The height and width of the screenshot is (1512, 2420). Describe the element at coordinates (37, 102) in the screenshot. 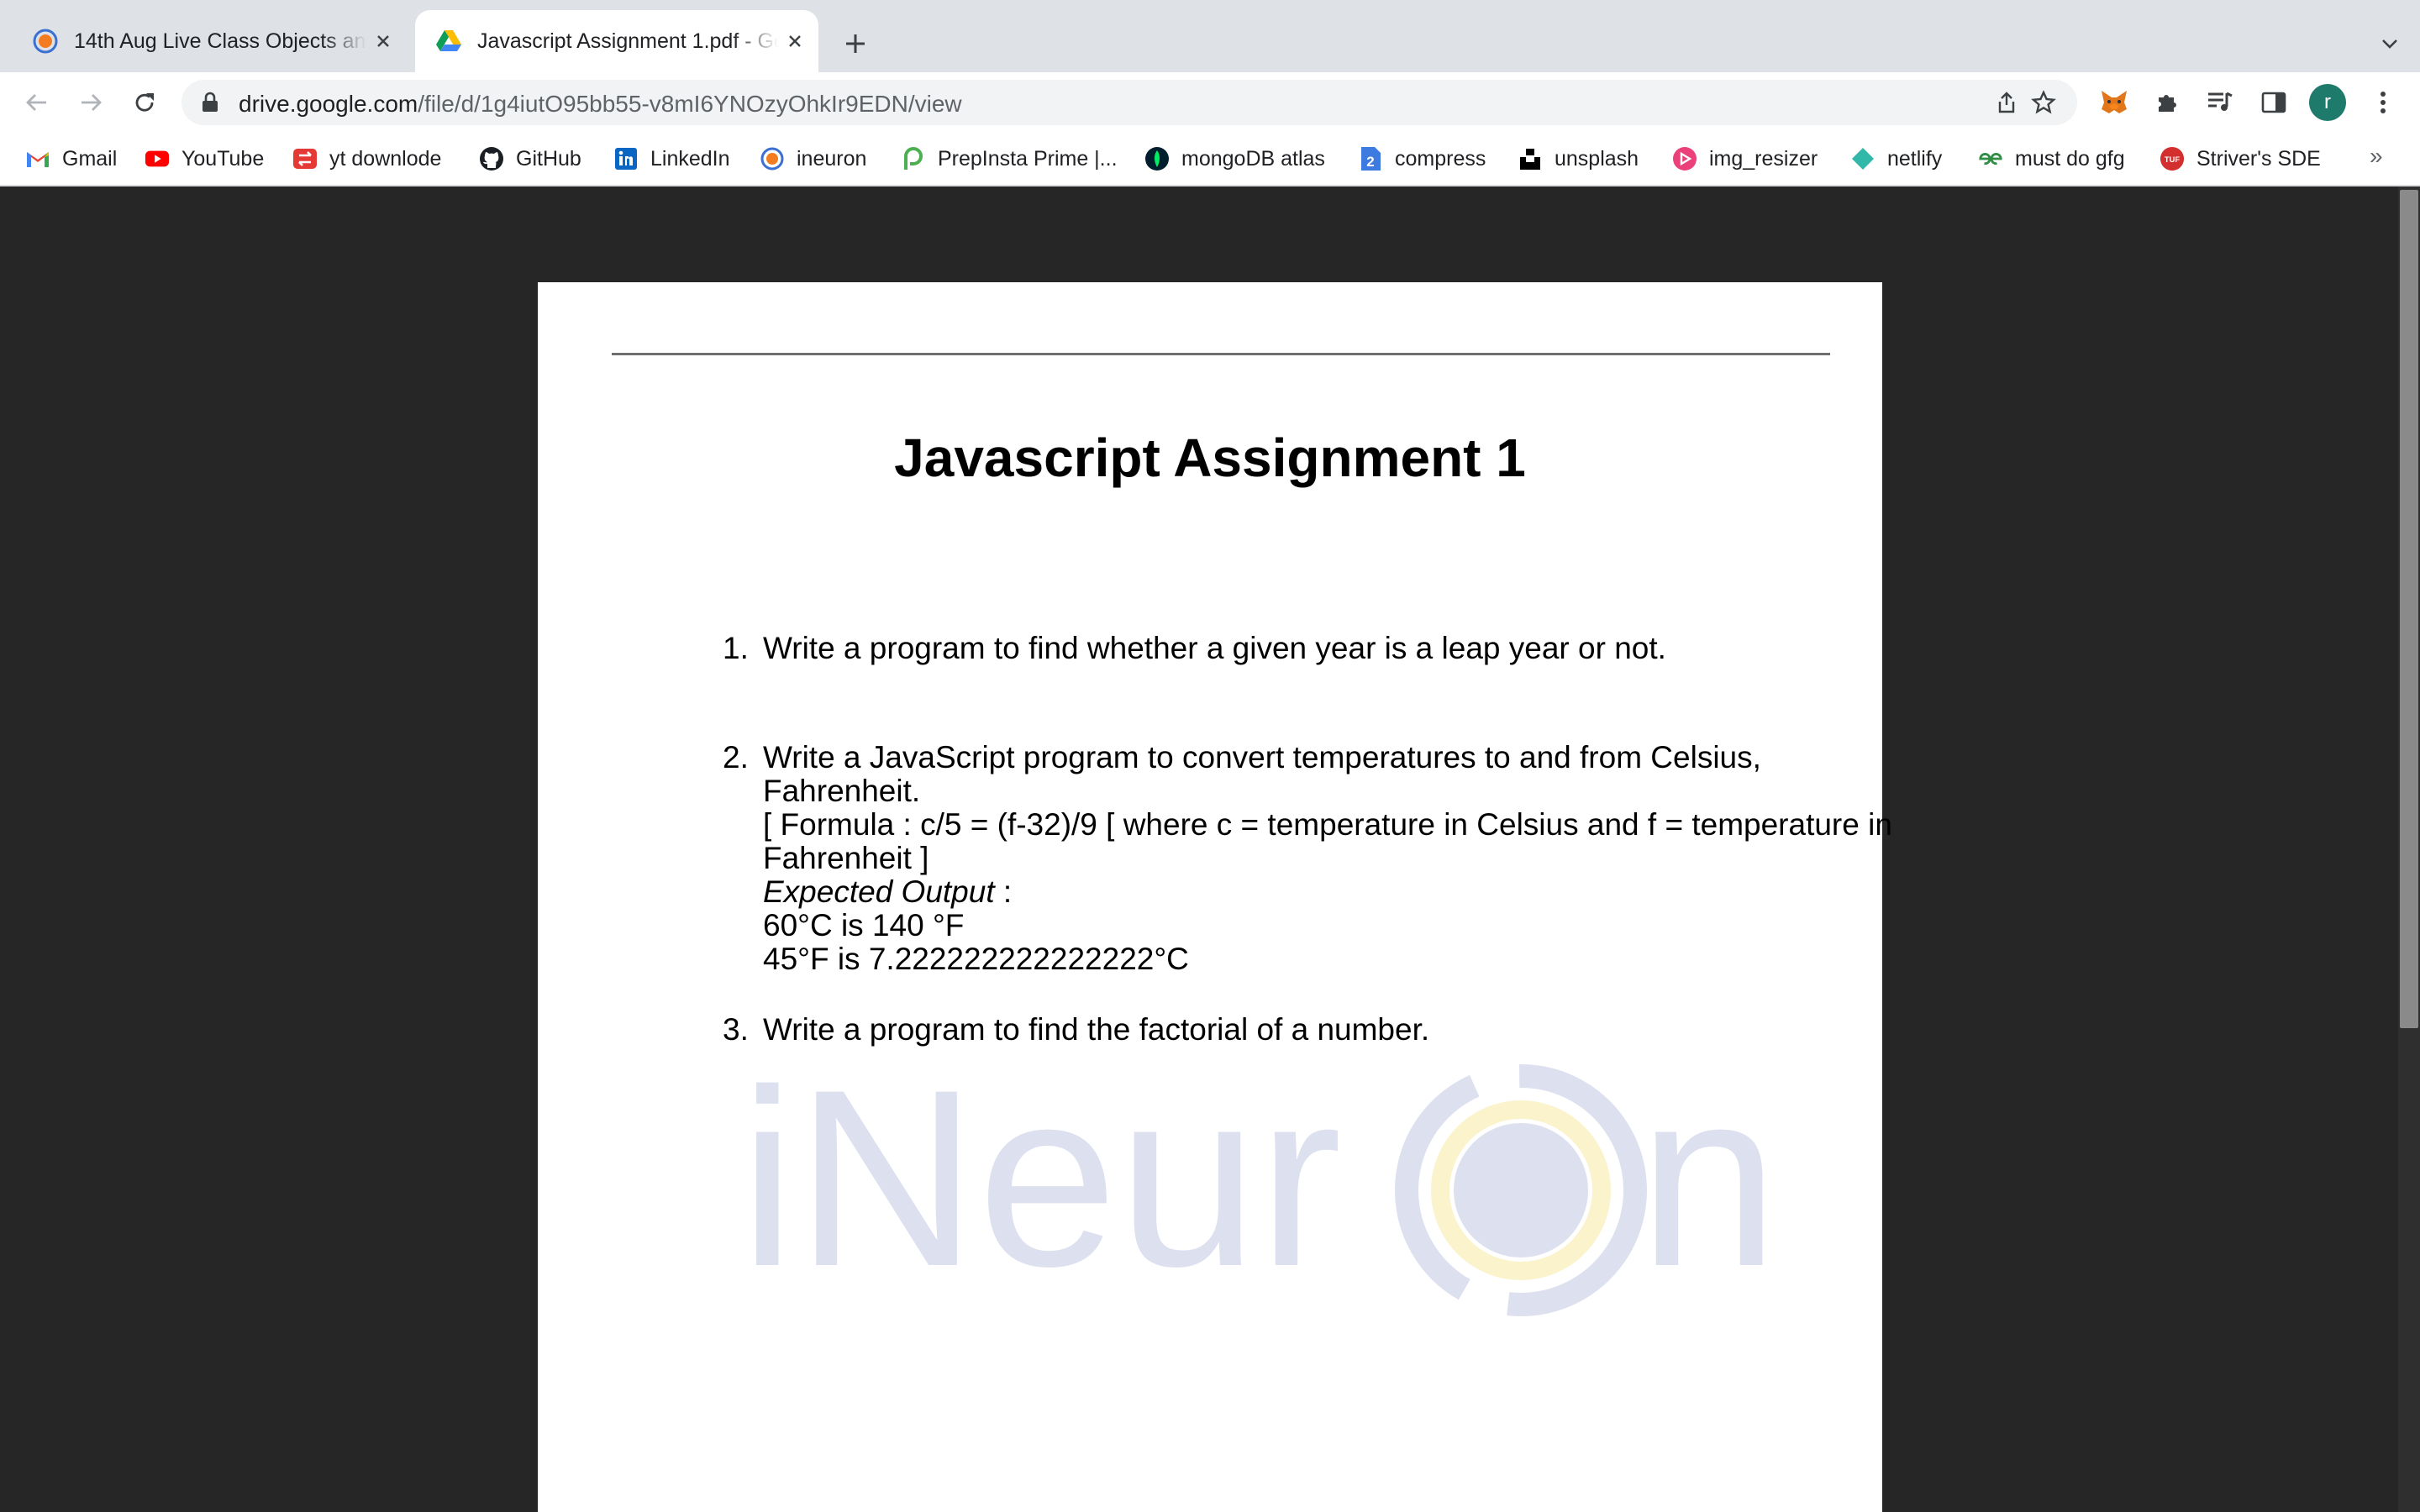

I see `back-arrow-icon` at that location.